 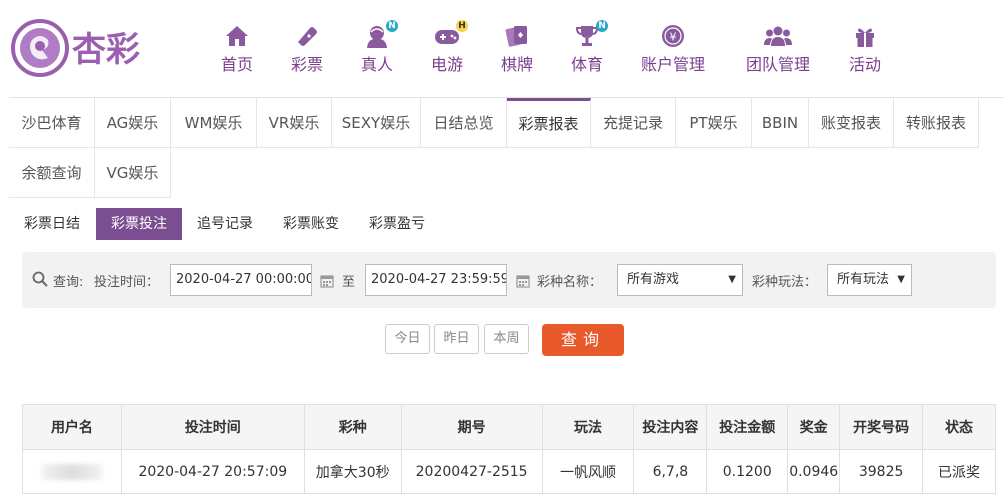 I want to click on game-select: 所有游戏 ▼, so click(x=680, y=280).